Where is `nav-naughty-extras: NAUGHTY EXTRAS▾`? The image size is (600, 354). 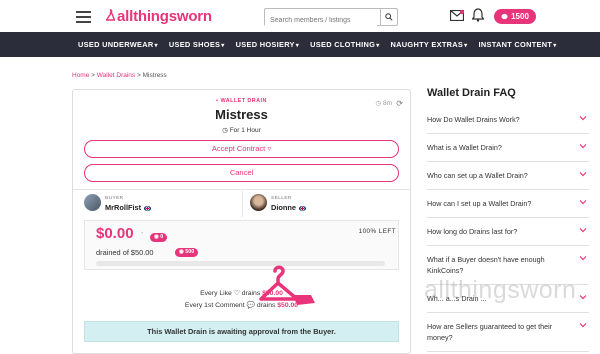
nav-naughty-extras: NAUGHTY EXTRAS▾ is located at coordinates (429, 44).